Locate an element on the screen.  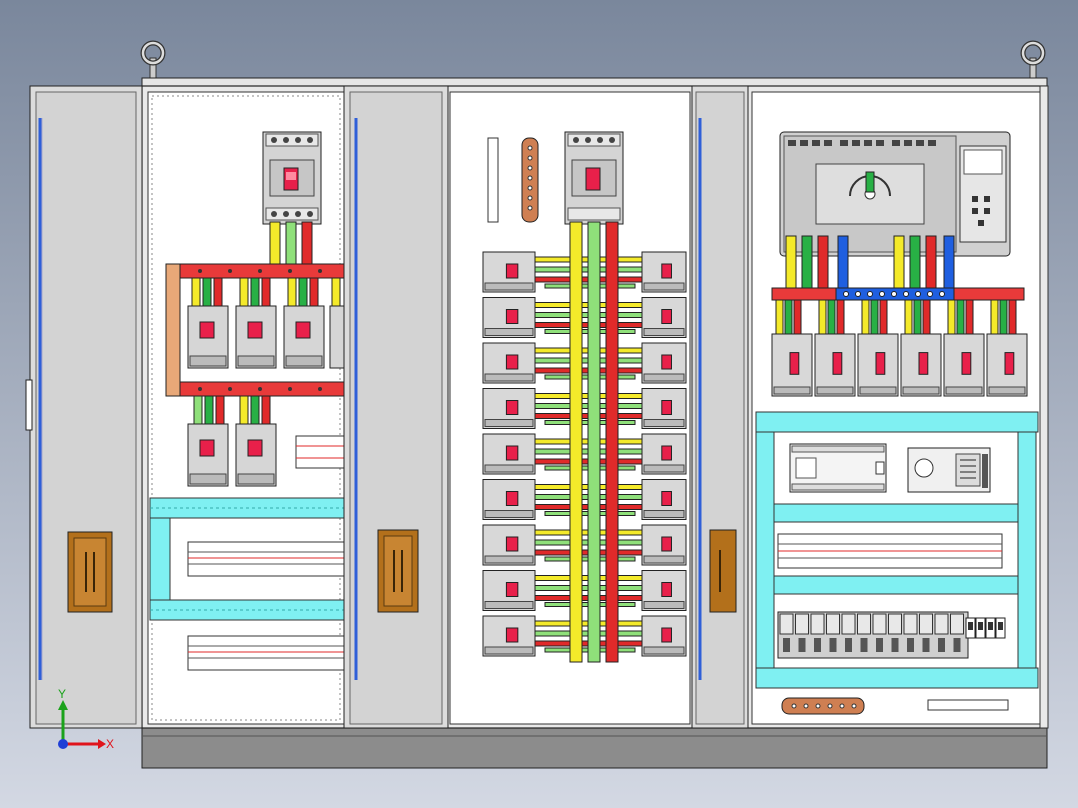
plc-module is located at coordinates (838, 468).